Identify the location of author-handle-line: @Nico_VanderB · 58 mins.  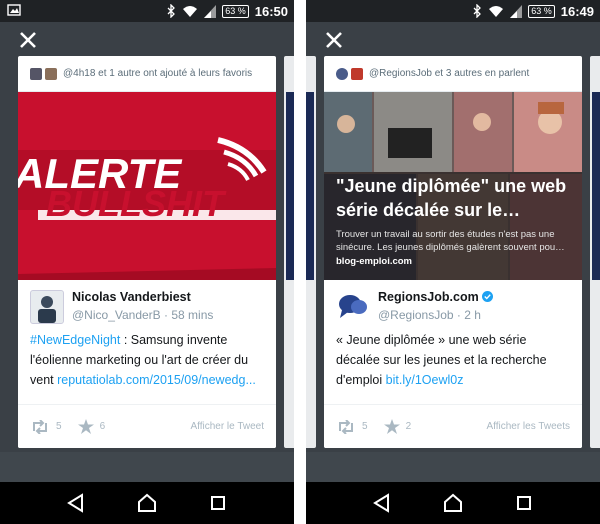
(142, 315).